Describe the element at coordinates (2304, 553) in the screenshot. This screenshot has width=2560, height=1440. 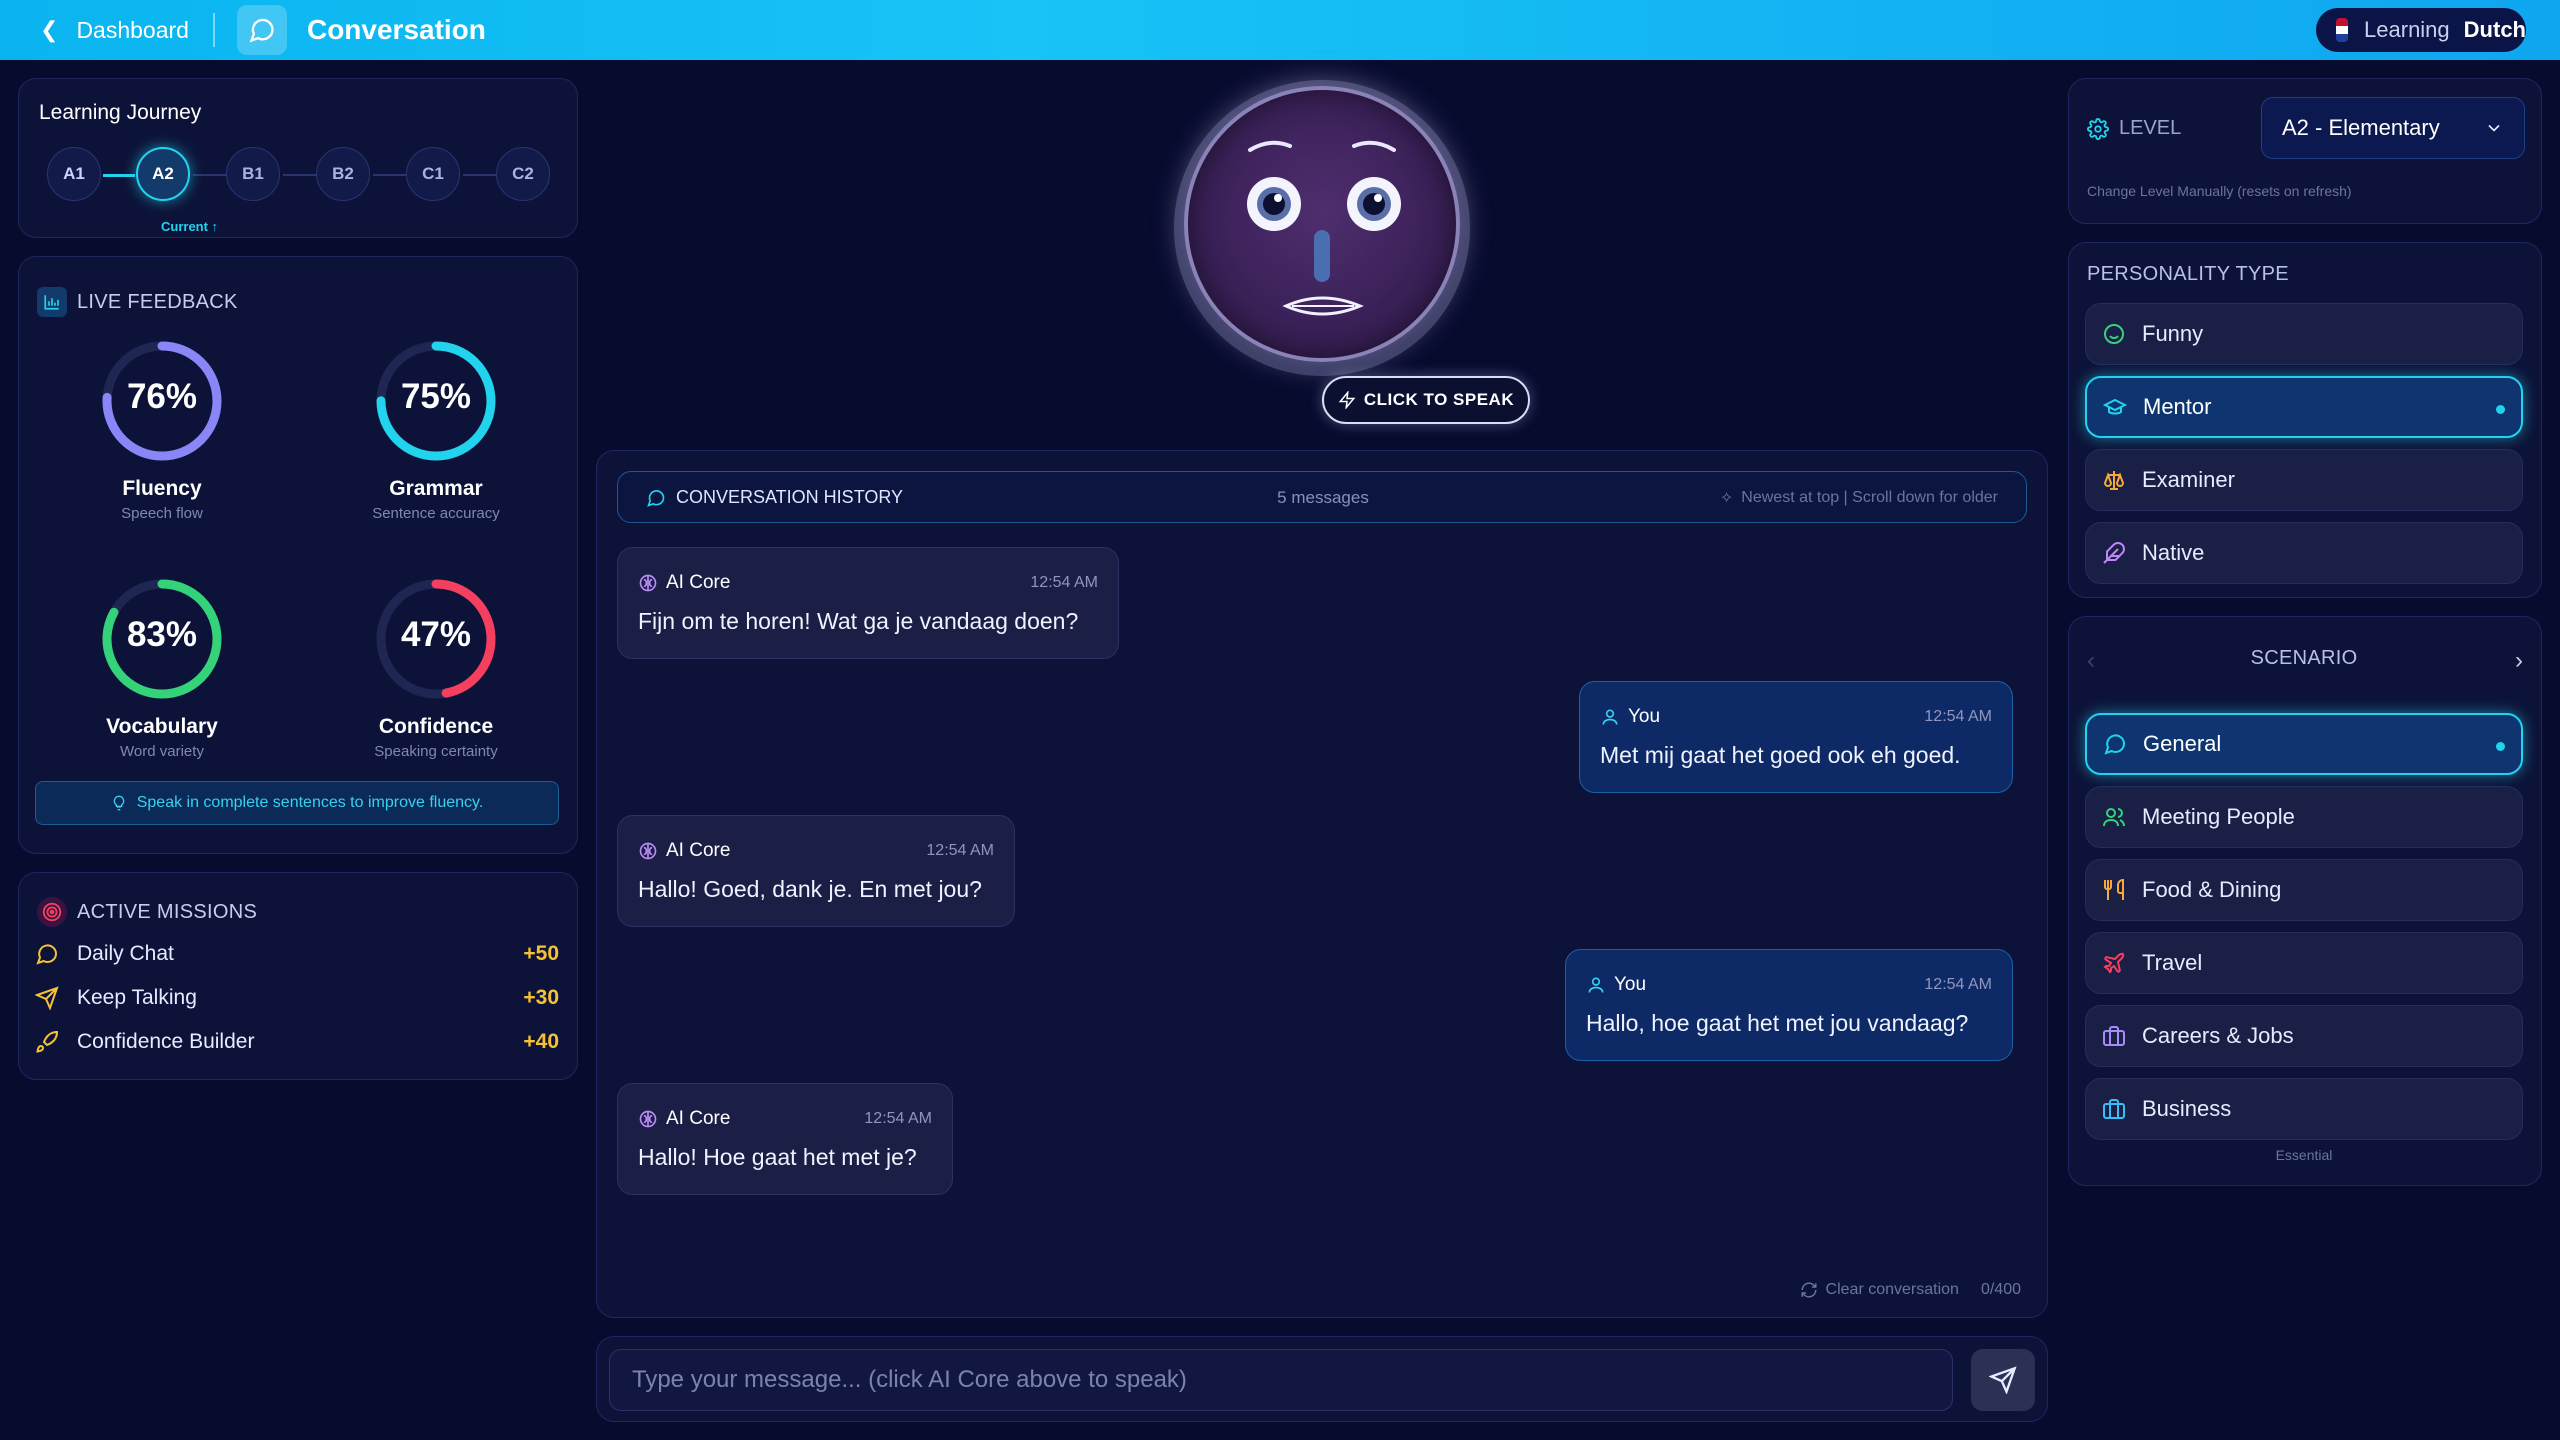
I see `personality-option-native: Native` at that location.